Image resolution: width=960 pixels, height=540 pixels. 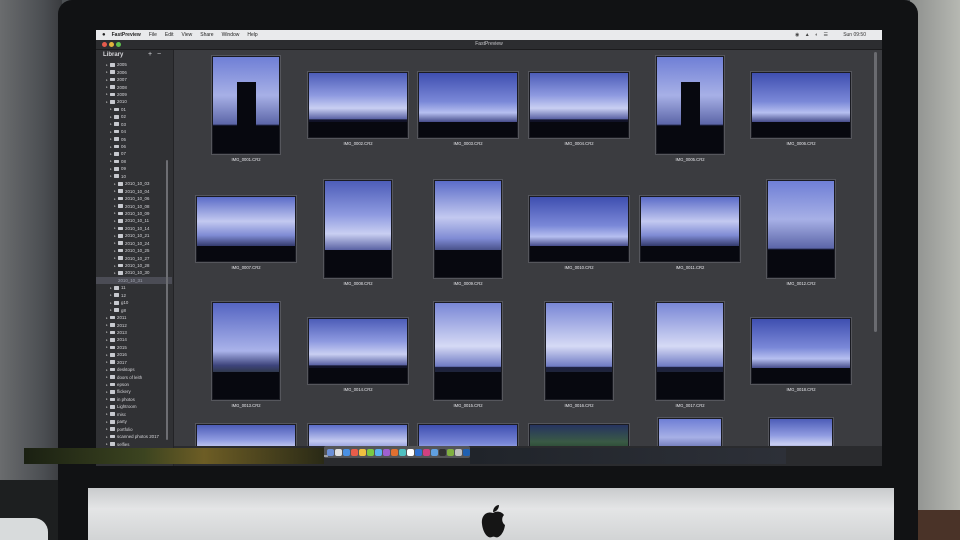 What do you see at coordinates (134, 376) in the screenshot?
I see `folder-item: ▸ doors of leith` at bounding box center [134, 376].